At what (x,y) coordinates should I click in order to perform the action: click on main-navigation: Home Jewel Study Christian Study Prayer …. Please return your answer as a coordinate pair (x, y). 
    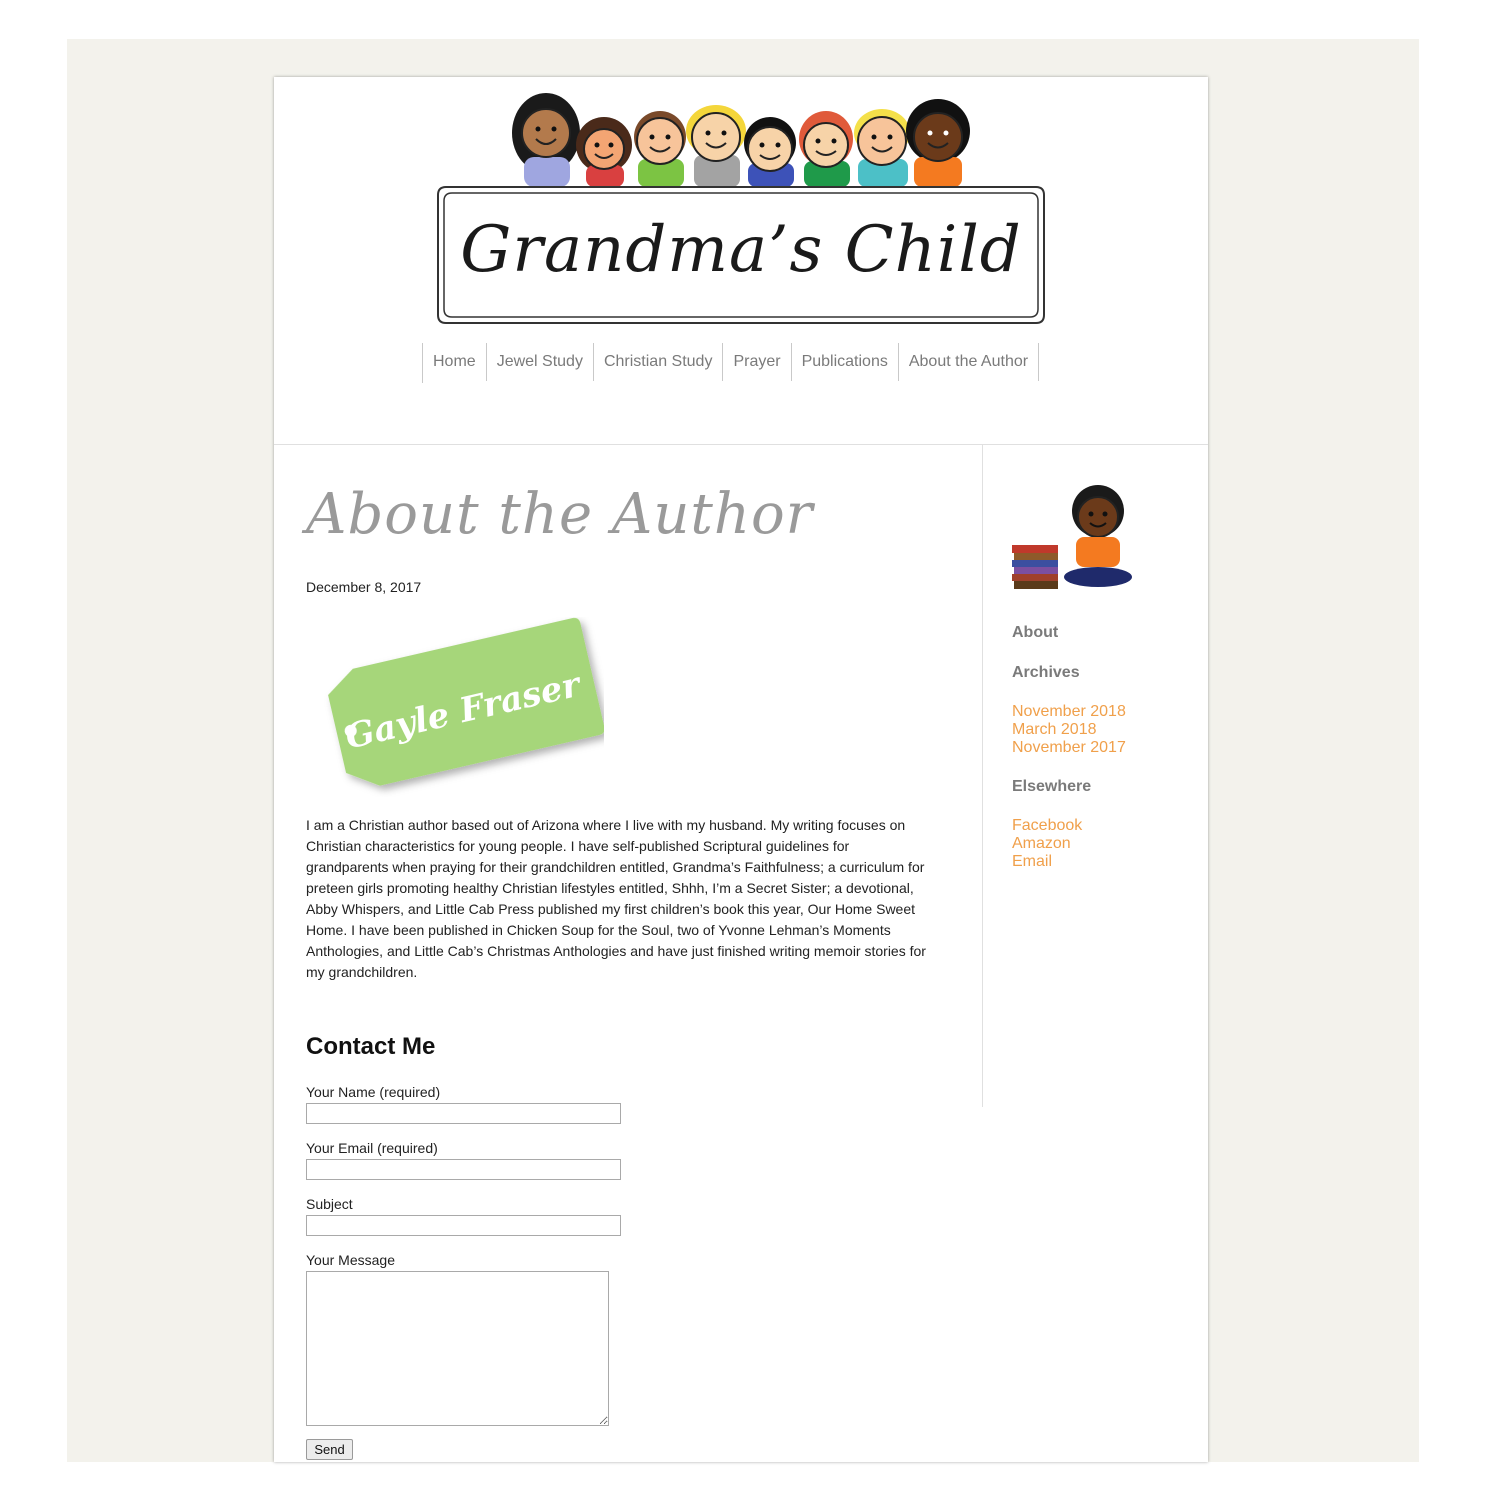
    Looking at the image, I should click on (731, 363).